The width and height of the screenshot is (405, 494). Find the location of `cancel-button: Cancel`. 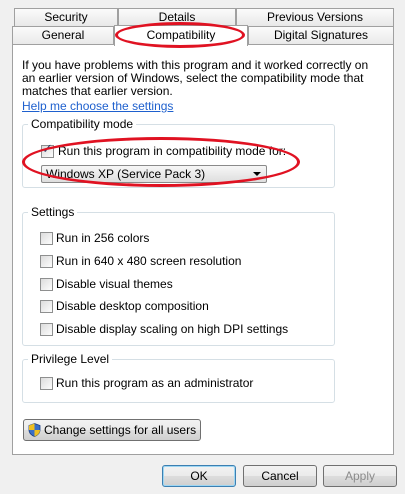

cancel-button: Cancel is located at coordinates (280, 476).